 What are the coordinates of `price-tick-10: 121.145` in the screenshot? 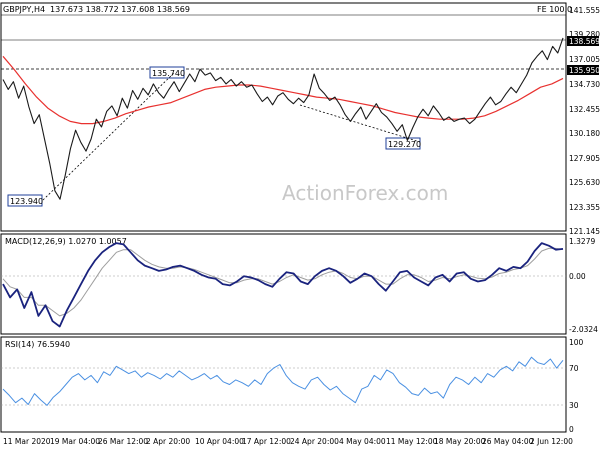 It's located at (584, 231).